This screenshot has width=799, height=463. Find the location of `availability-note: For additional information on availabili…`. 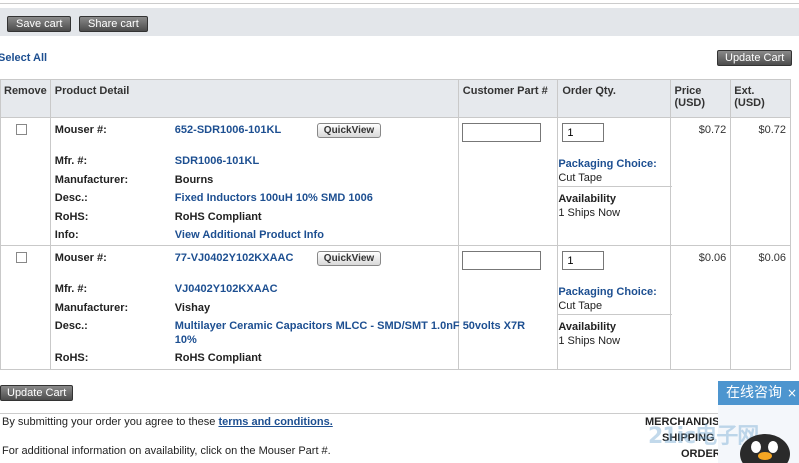

availability-note: For additional information on availabili… is located at coordinates (166, 451).